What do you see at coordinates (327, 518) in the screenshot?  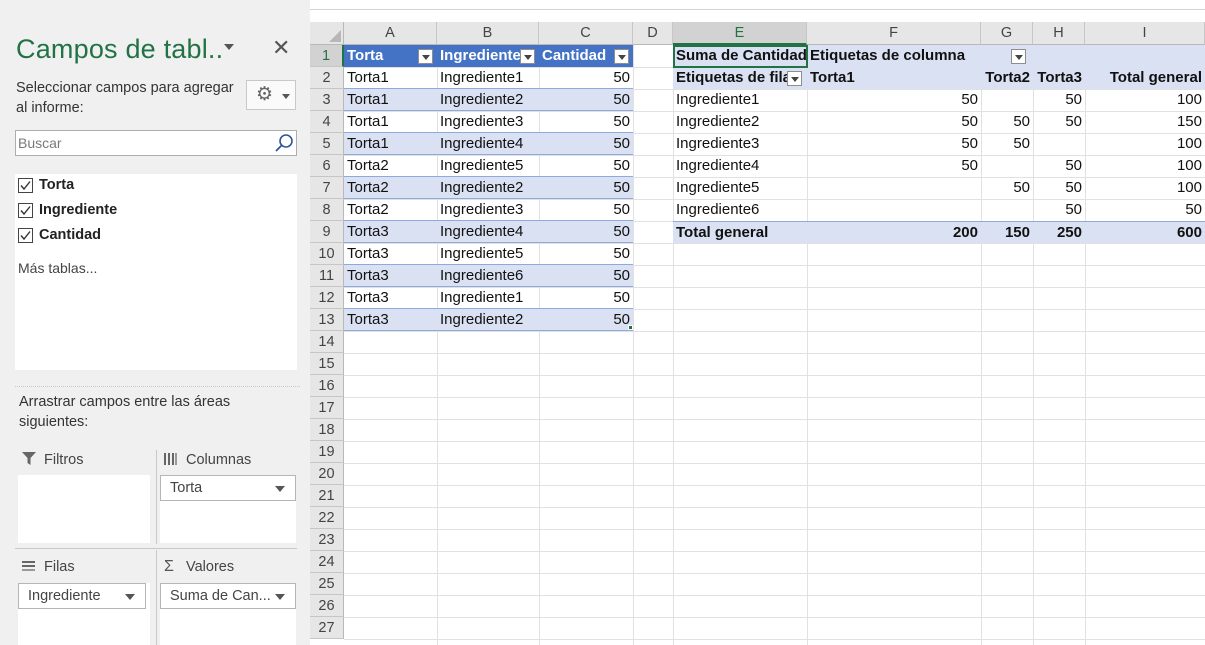 I see `row-header-22: 22` at bounding box center [327, 518].